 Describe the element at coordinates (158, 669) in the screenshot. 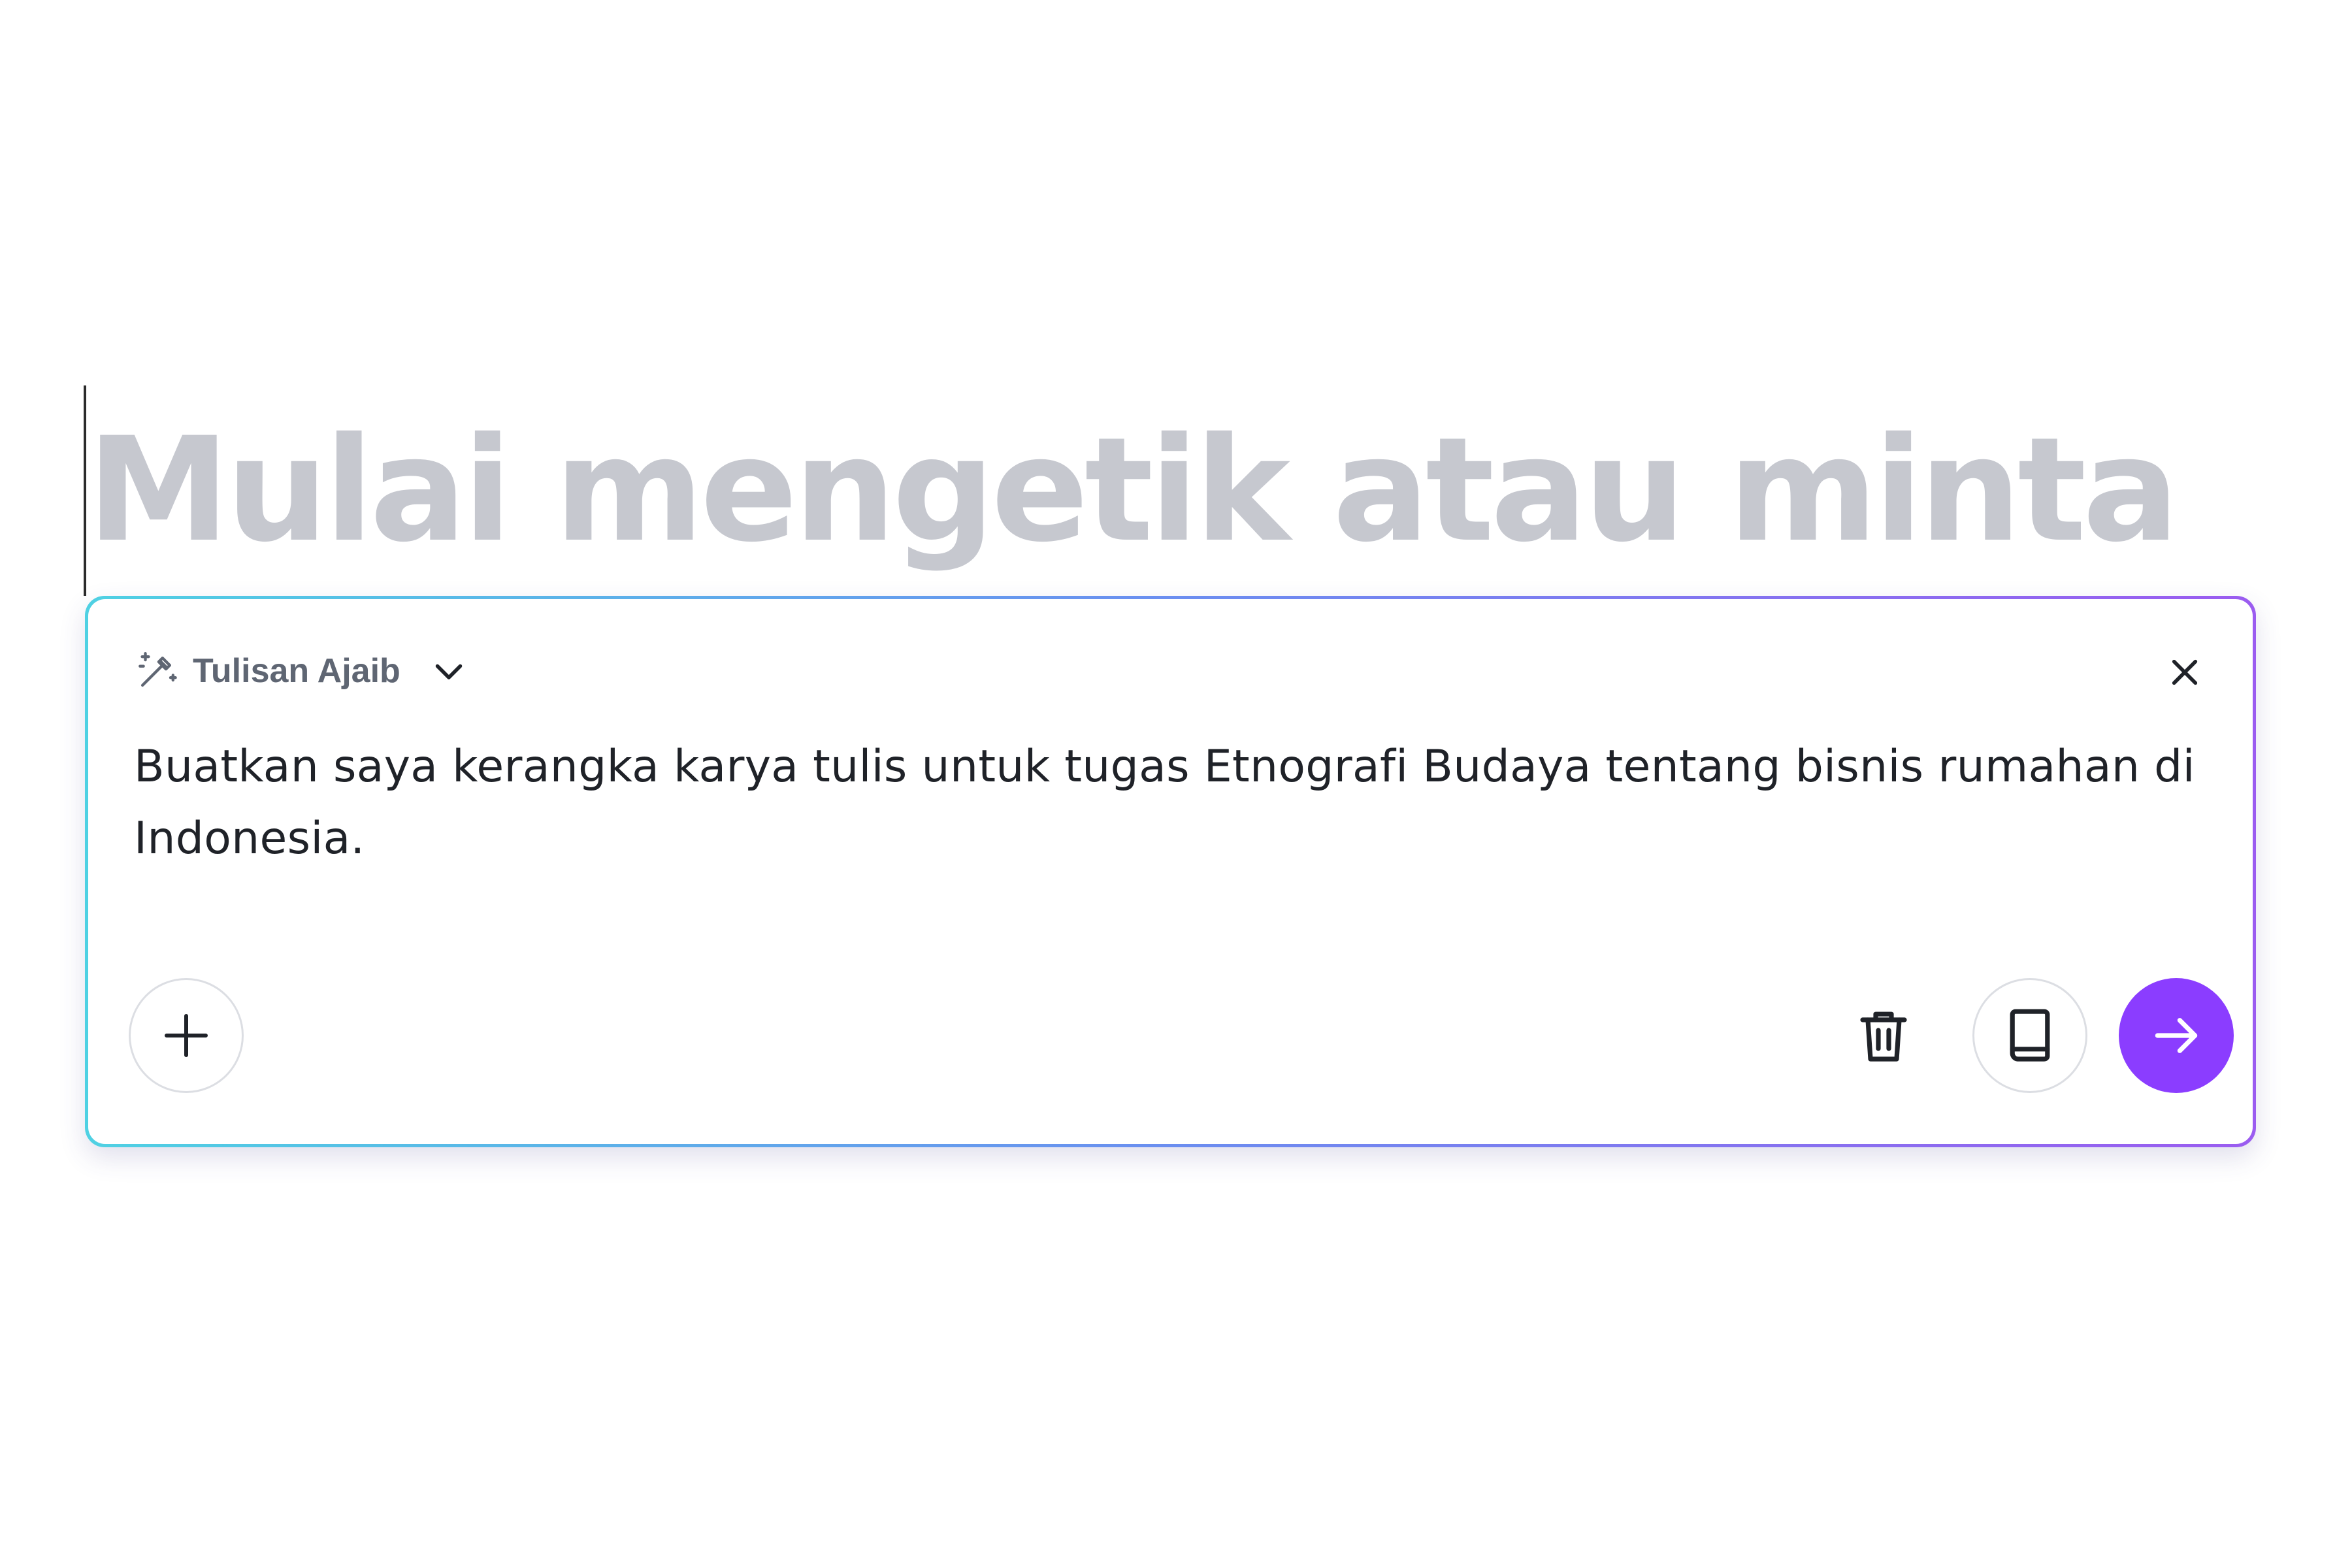

I see `magic-wand-icon` at that location.